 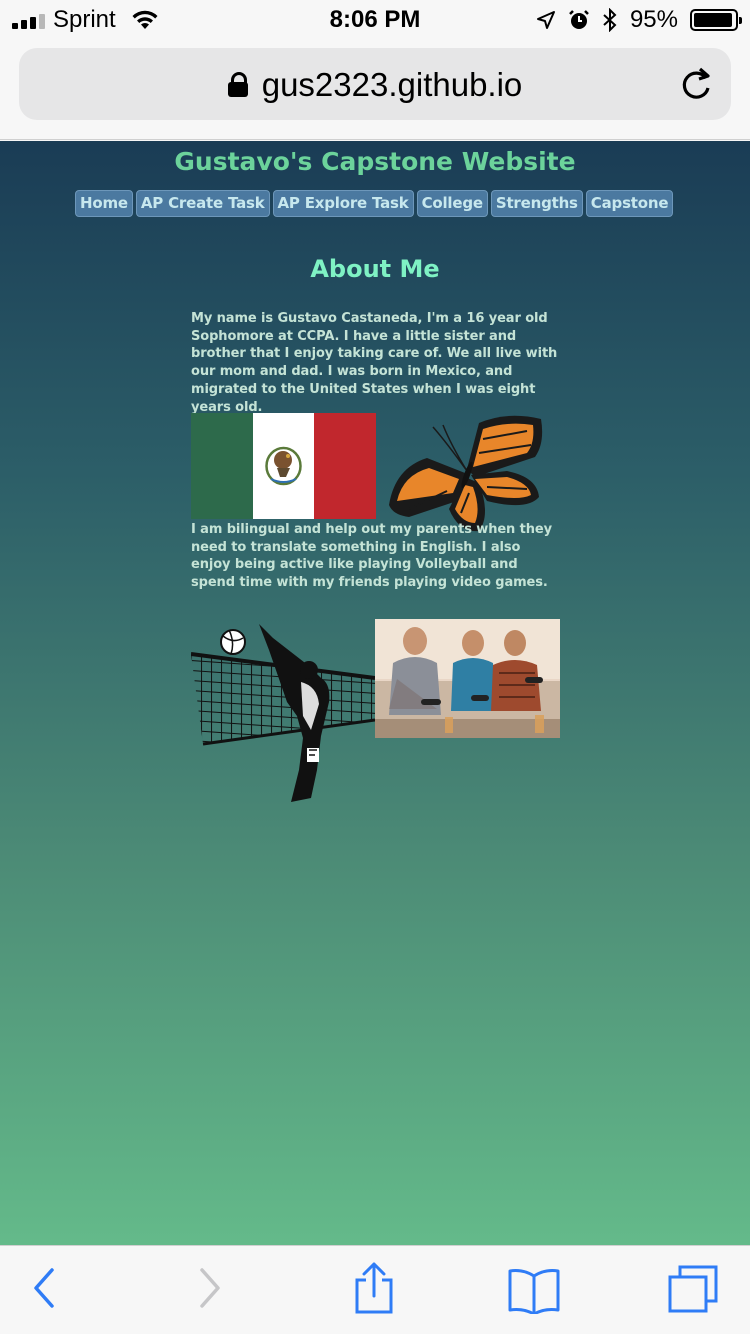 What do you see at coordinates (693, 1290) in the screenshot?
I see `tabs-icon` at bounding box center [693, 1290].